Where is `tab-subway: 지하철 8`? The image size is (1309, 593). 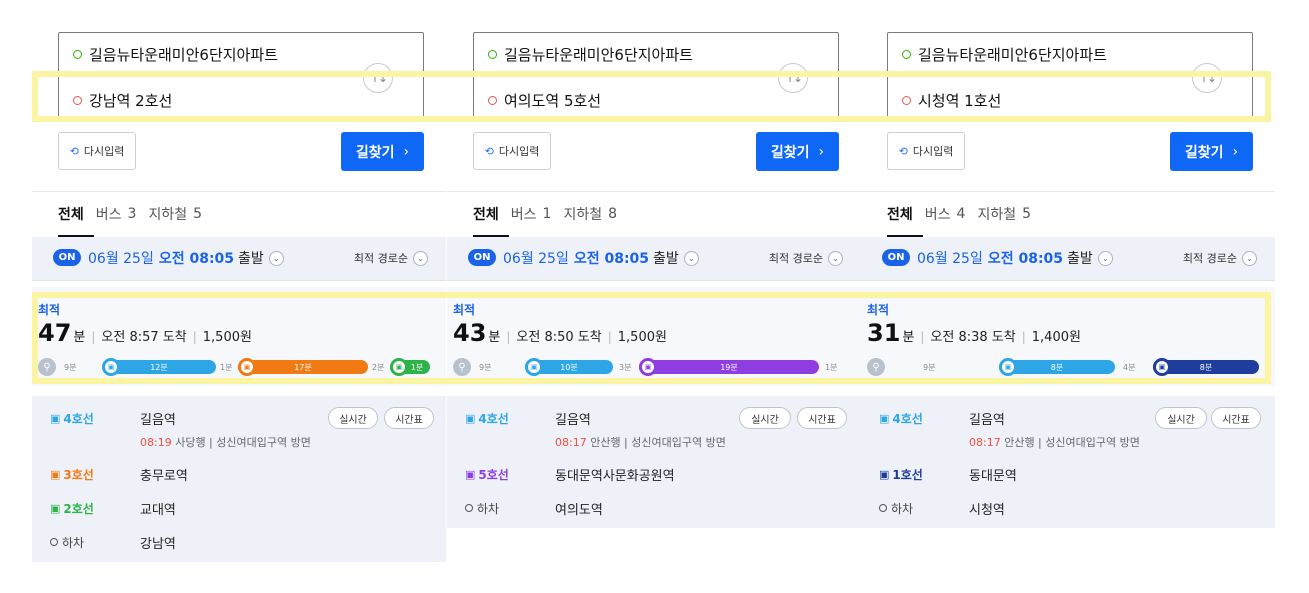 tab-subway: 지하철 8 is located at coordinates (590, 214).